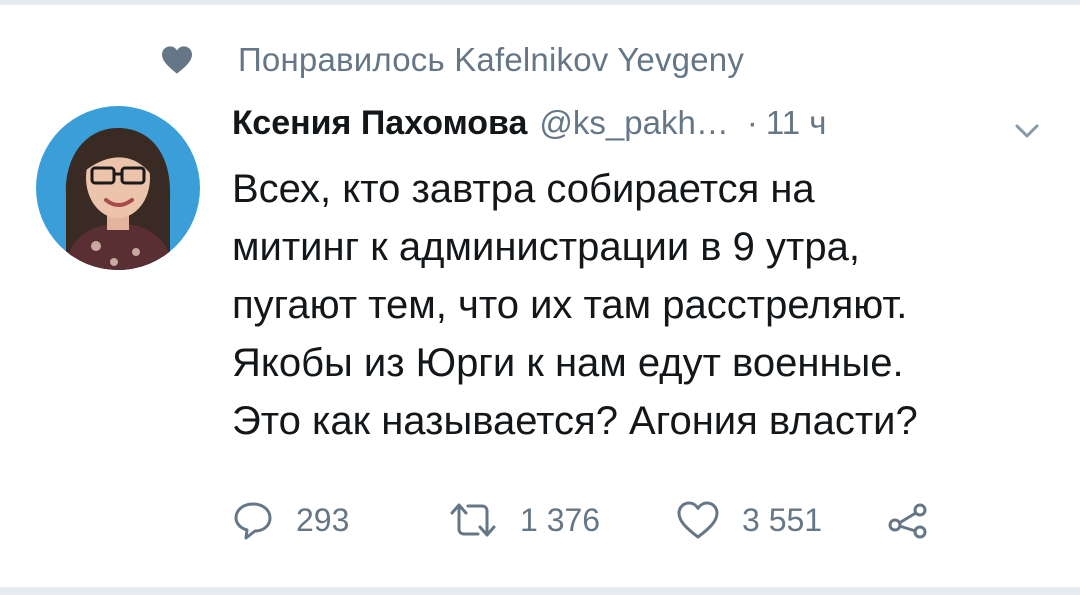  Describe the element at coordinates (796, 123) in the screenshot. I see `tweet-timestamp: 11 ч` at that location.